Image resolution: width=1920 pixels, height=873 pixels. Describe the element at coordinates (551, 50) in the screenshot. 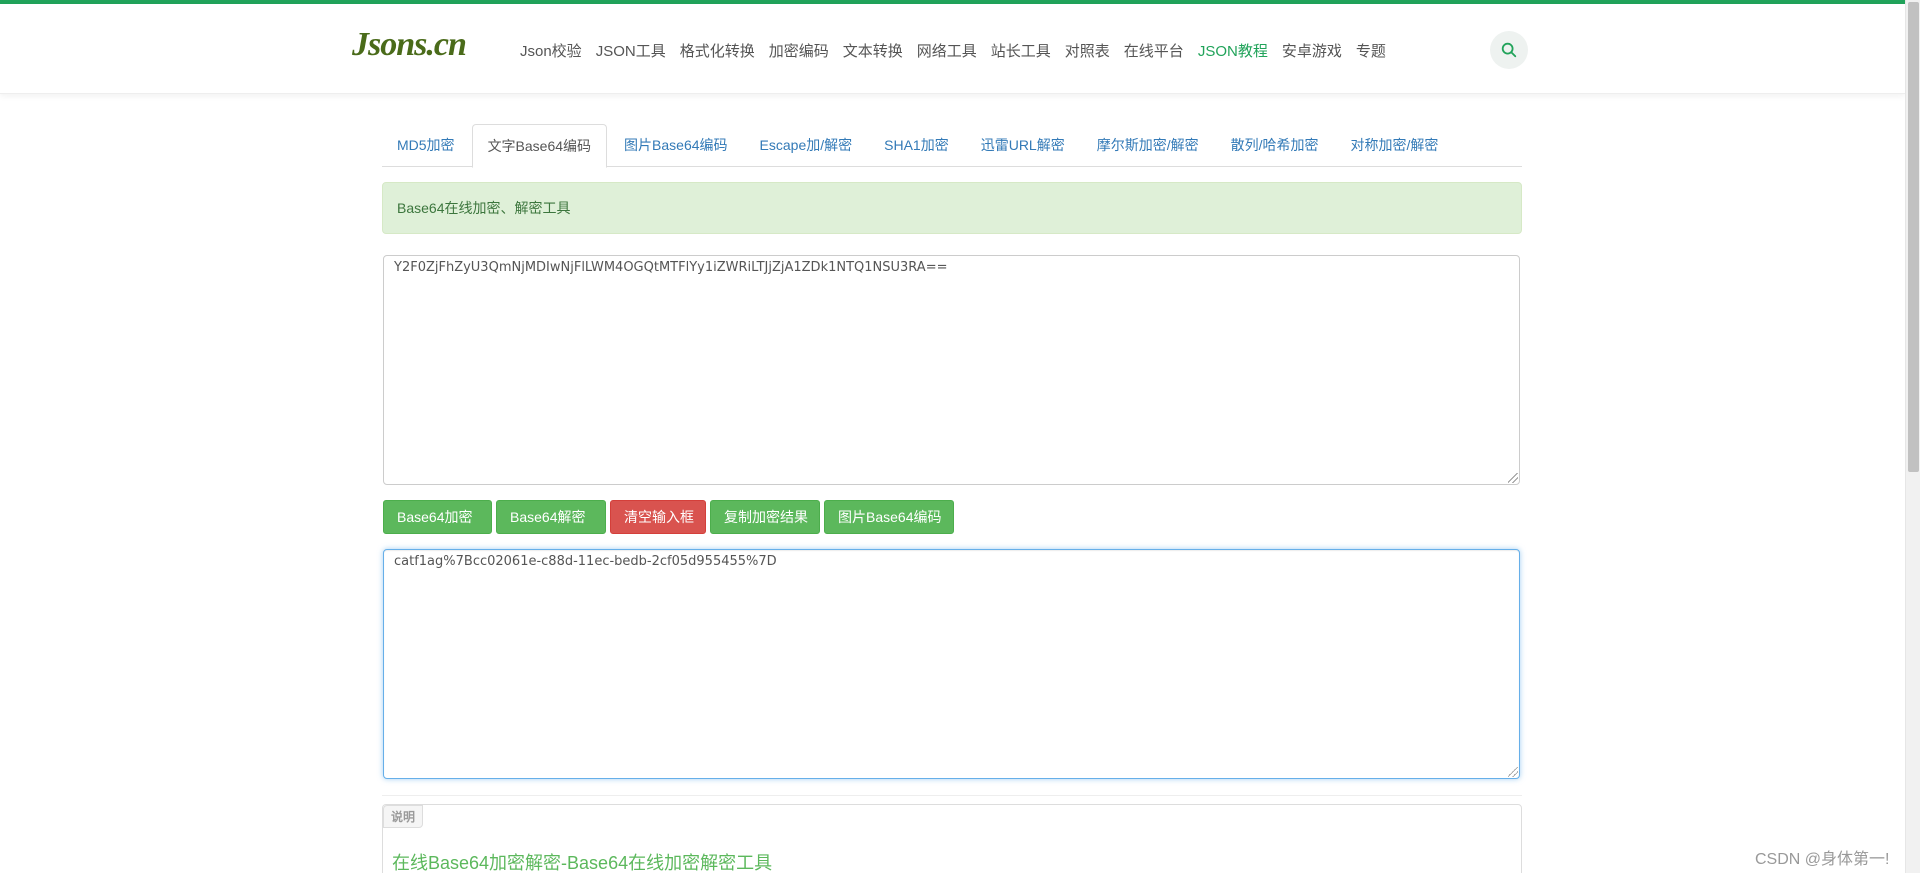

I see `nav-item-json-validate: Json校验` at that location.